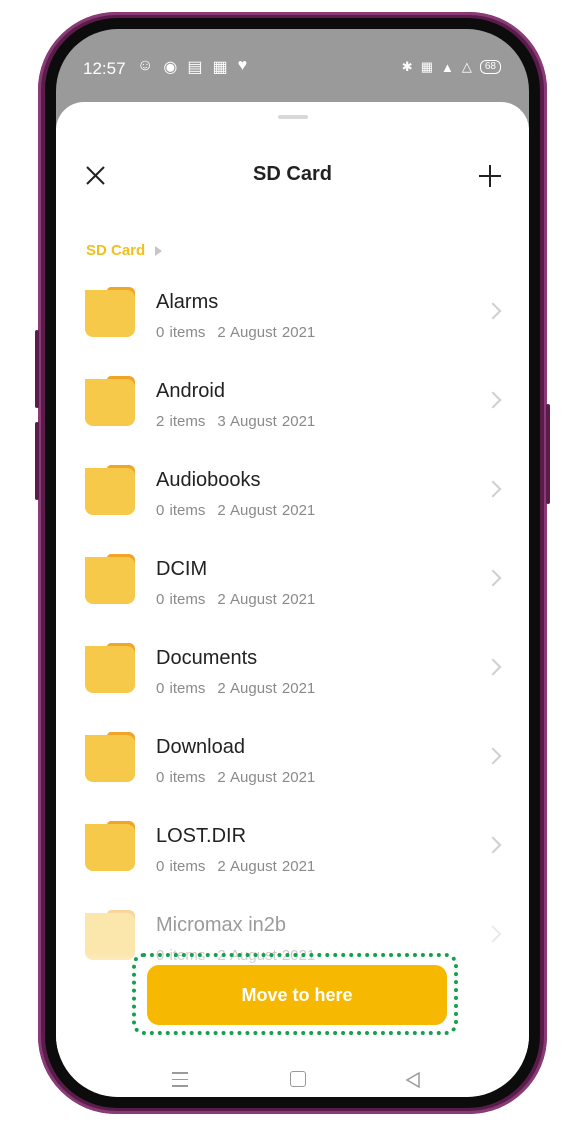 Image resolution: width=583 pixels, height=1125 pixels. I want to click on folder-row-audiobooks: Audiobooks 0 items 2 August 2021, so click(292, 493).